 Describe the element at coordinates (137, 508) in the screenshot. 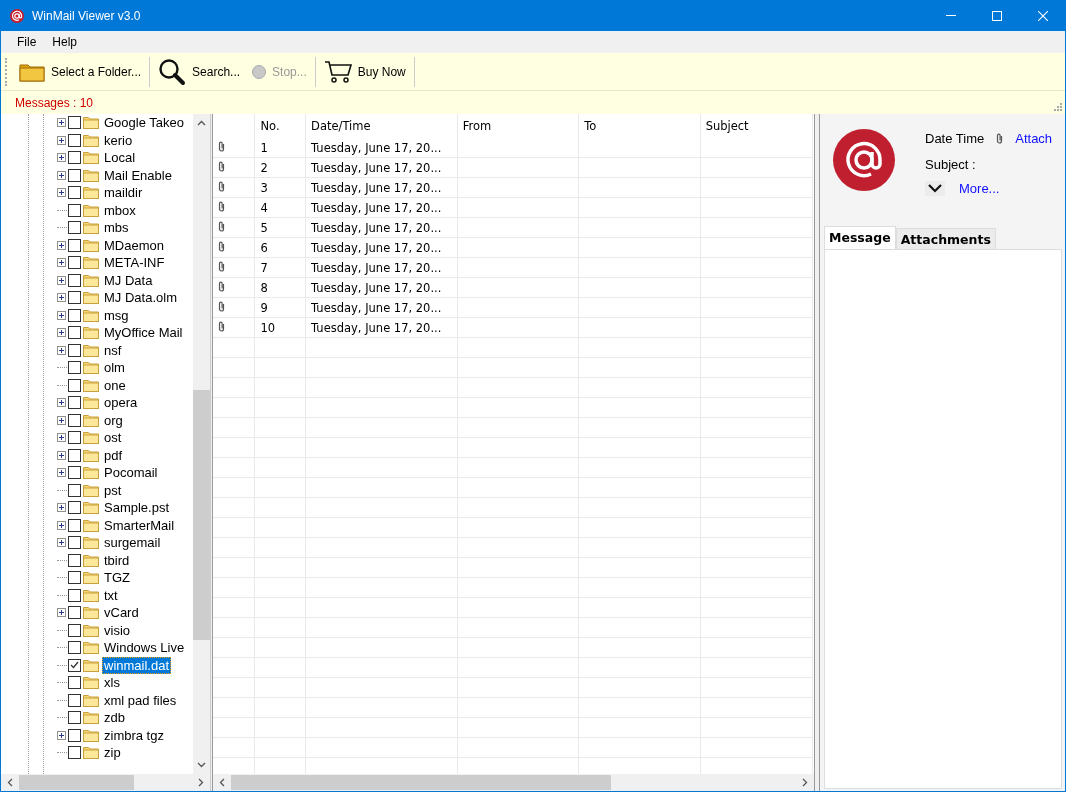

I see `folder-label: Sample.pst` at that location.